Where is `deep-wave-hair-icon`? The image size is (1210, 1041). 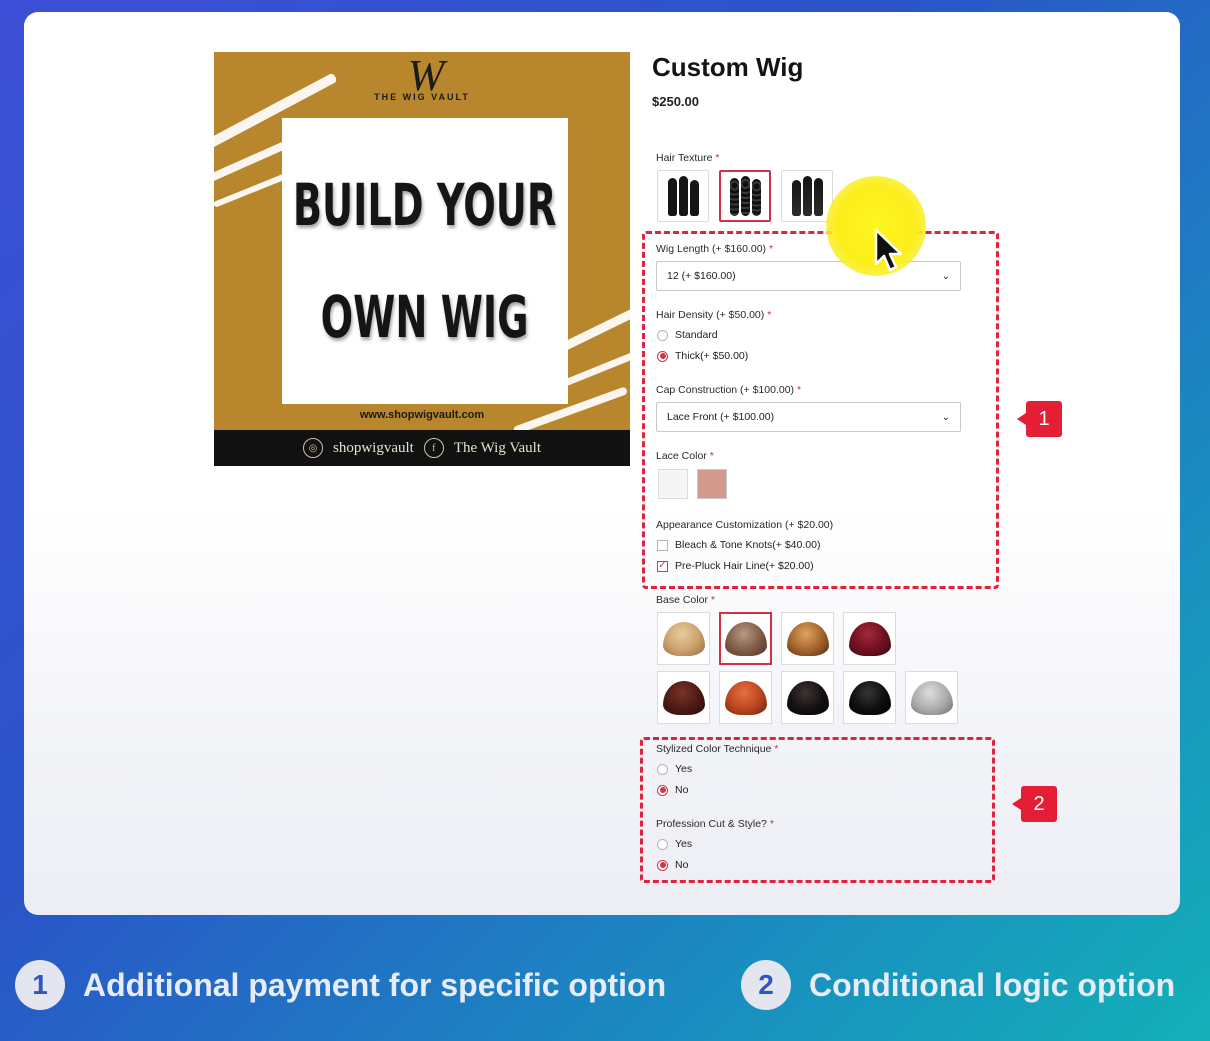 deep-wave-hair-icon is located at coordinates (745, 196).